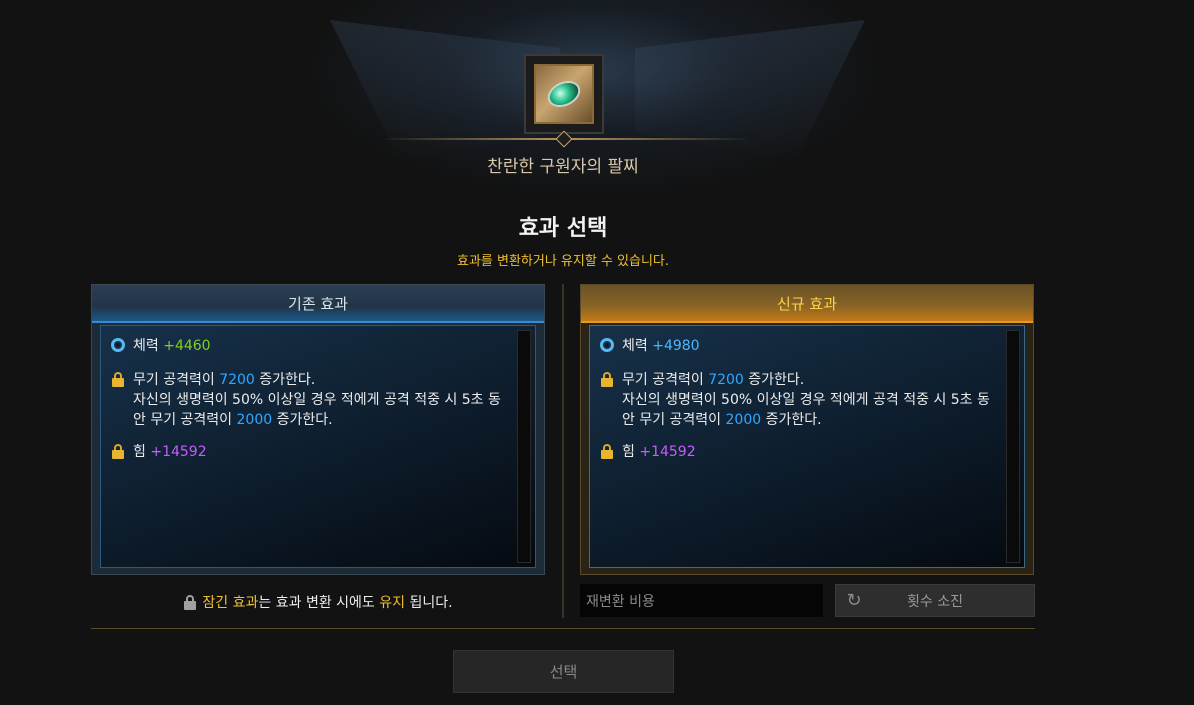 The width and height of the screenshot is (1194, 705). I want to click on effect-row: 체력 +4460, so click(308, 347).